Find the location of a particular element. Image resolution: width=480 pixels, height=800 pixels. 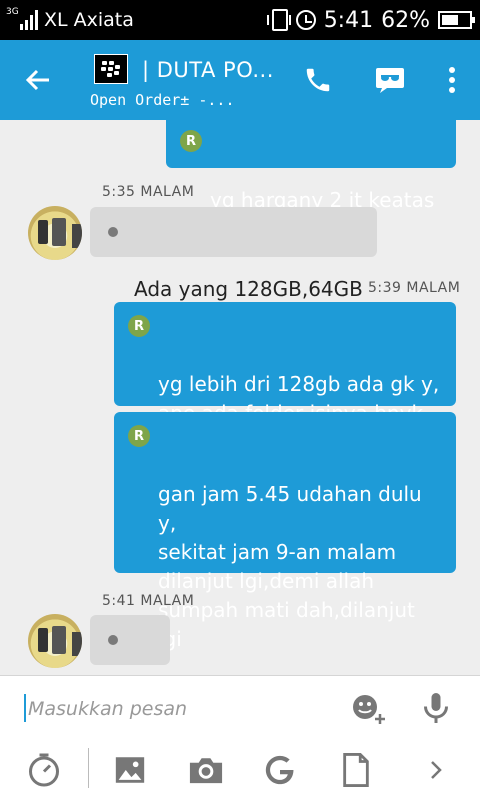

message-text: Ada yang 128GB,64GB is located at coordinates (248, 289).